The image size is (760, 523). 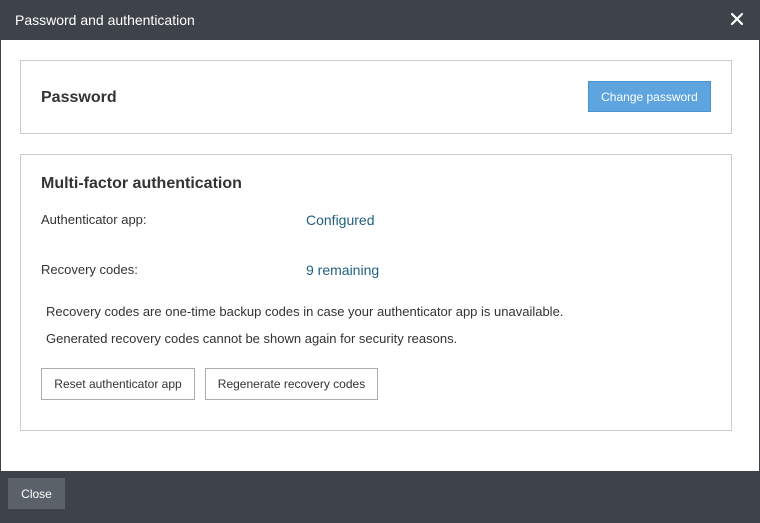 What do you see at coordinates (737, 19) in the screenshot?
I see `close-icon` at bounding box center [737, 19].